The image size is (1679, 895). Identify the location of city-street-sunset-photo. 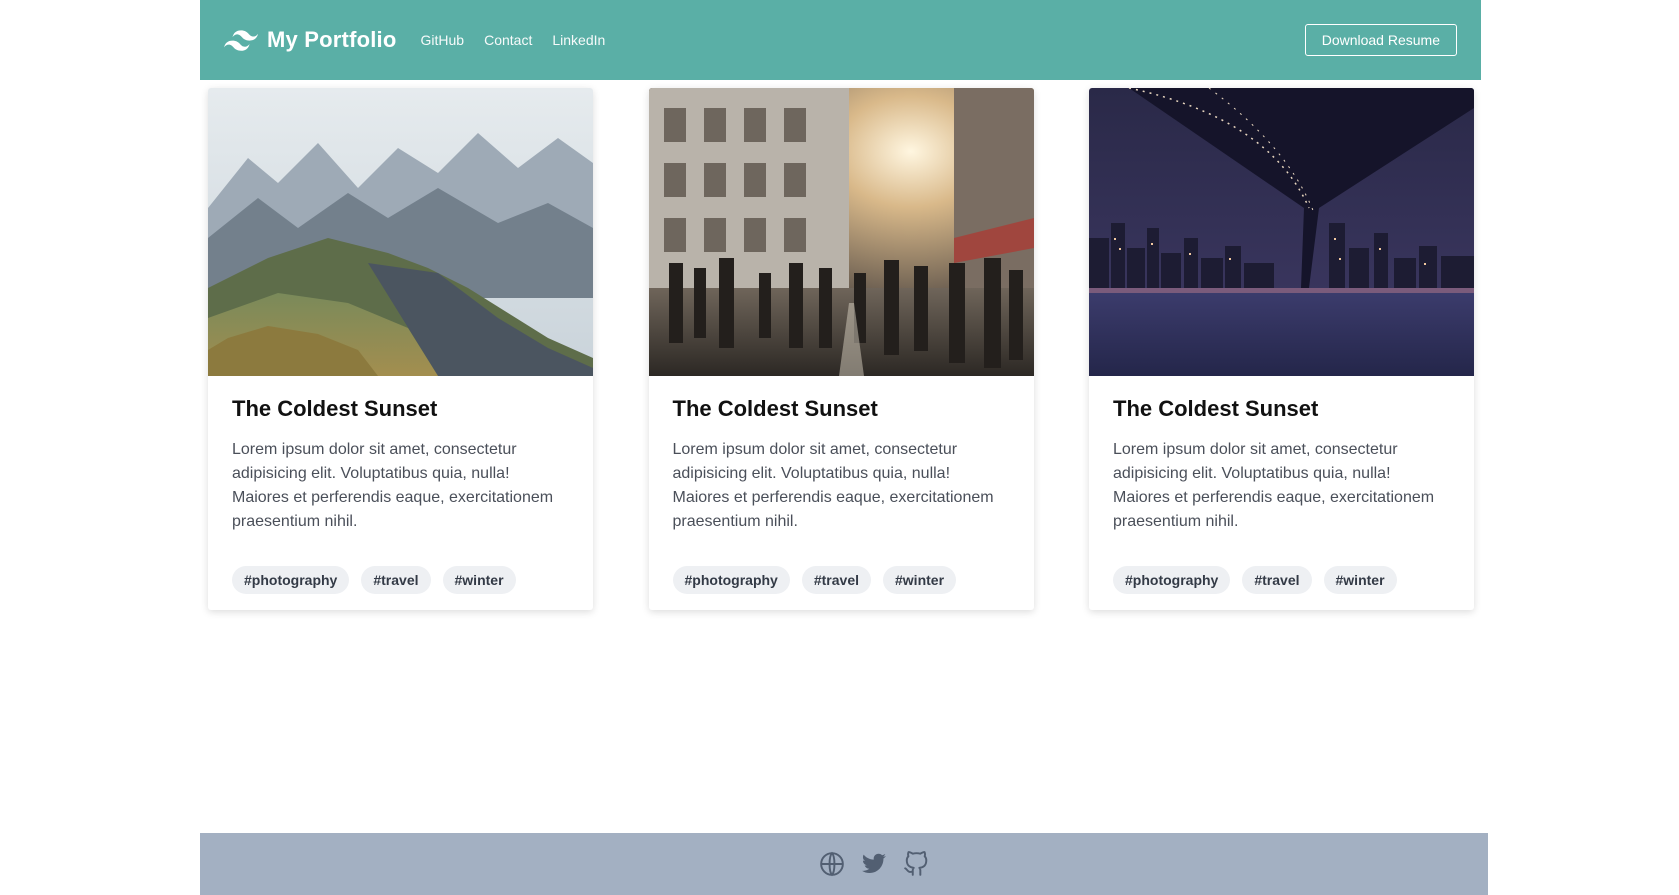
(841, 232).